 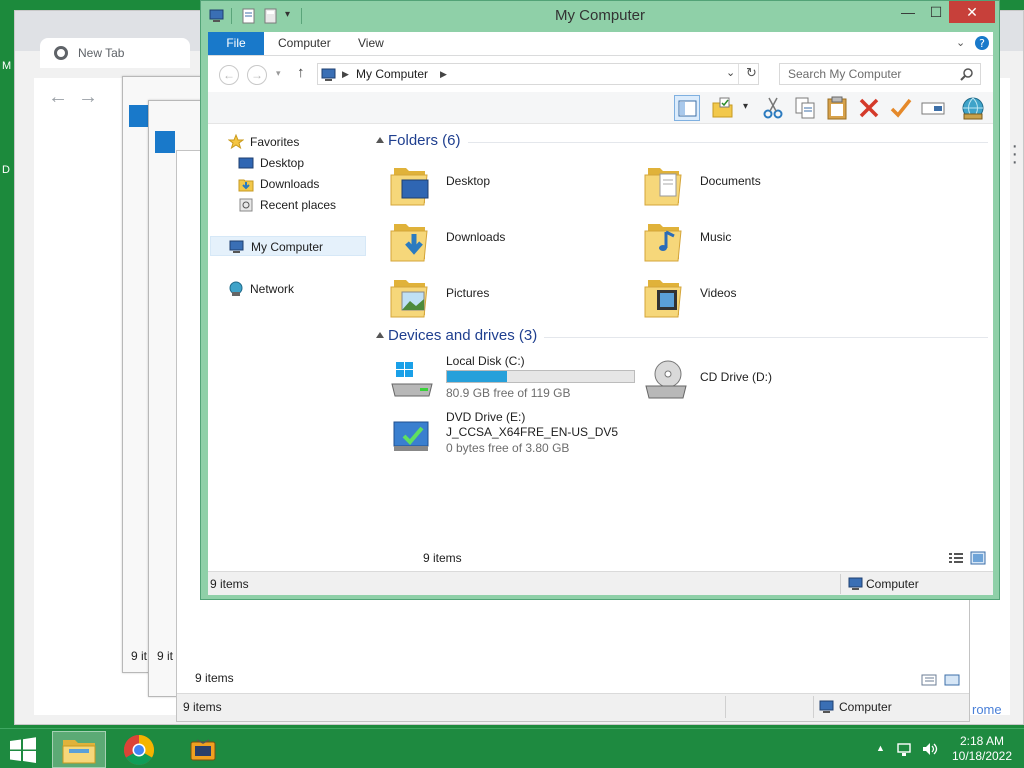 What do you see at coordinates (837, 108) in the screenshot?
I see `paste-icon` at bounding box center [837, 108].